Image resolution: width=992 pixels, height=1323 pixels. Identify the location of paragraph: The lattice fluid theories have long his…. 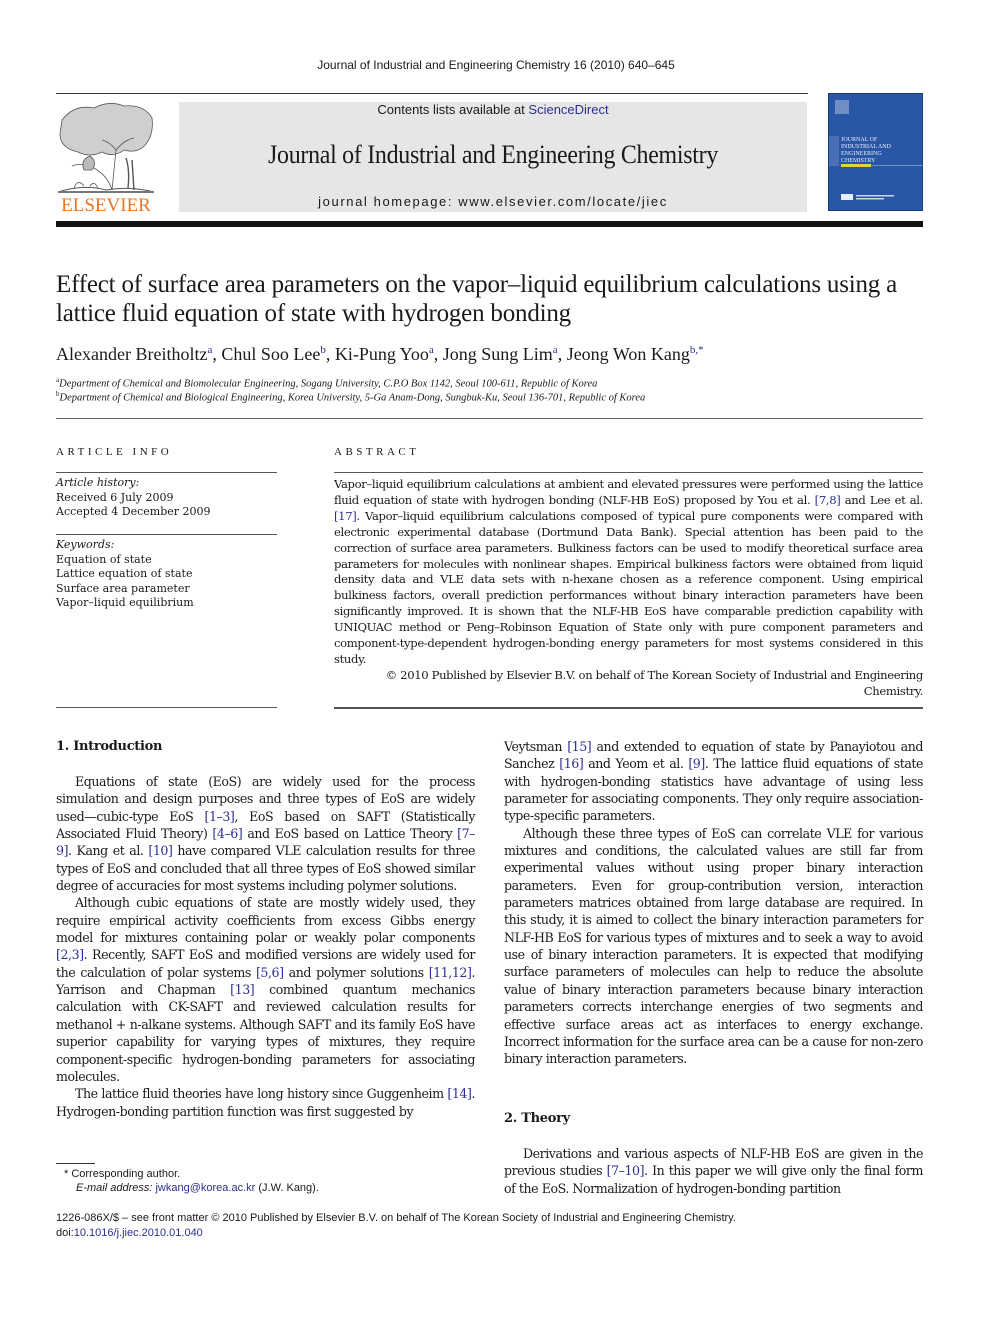
(265, 1102).